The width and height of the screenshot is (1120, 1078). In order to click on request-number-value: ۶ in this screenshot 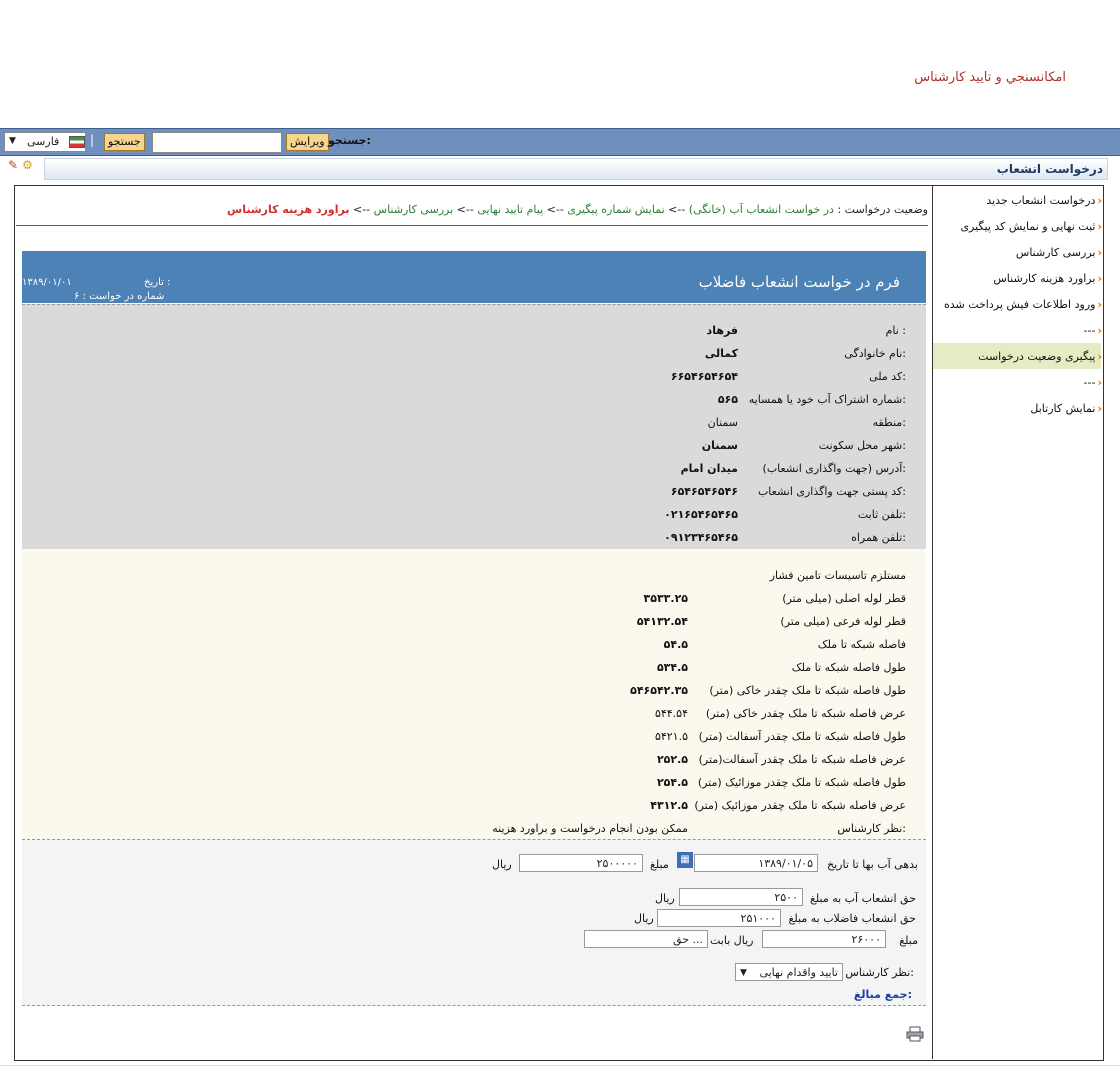, I will do `click(77, 296)`.